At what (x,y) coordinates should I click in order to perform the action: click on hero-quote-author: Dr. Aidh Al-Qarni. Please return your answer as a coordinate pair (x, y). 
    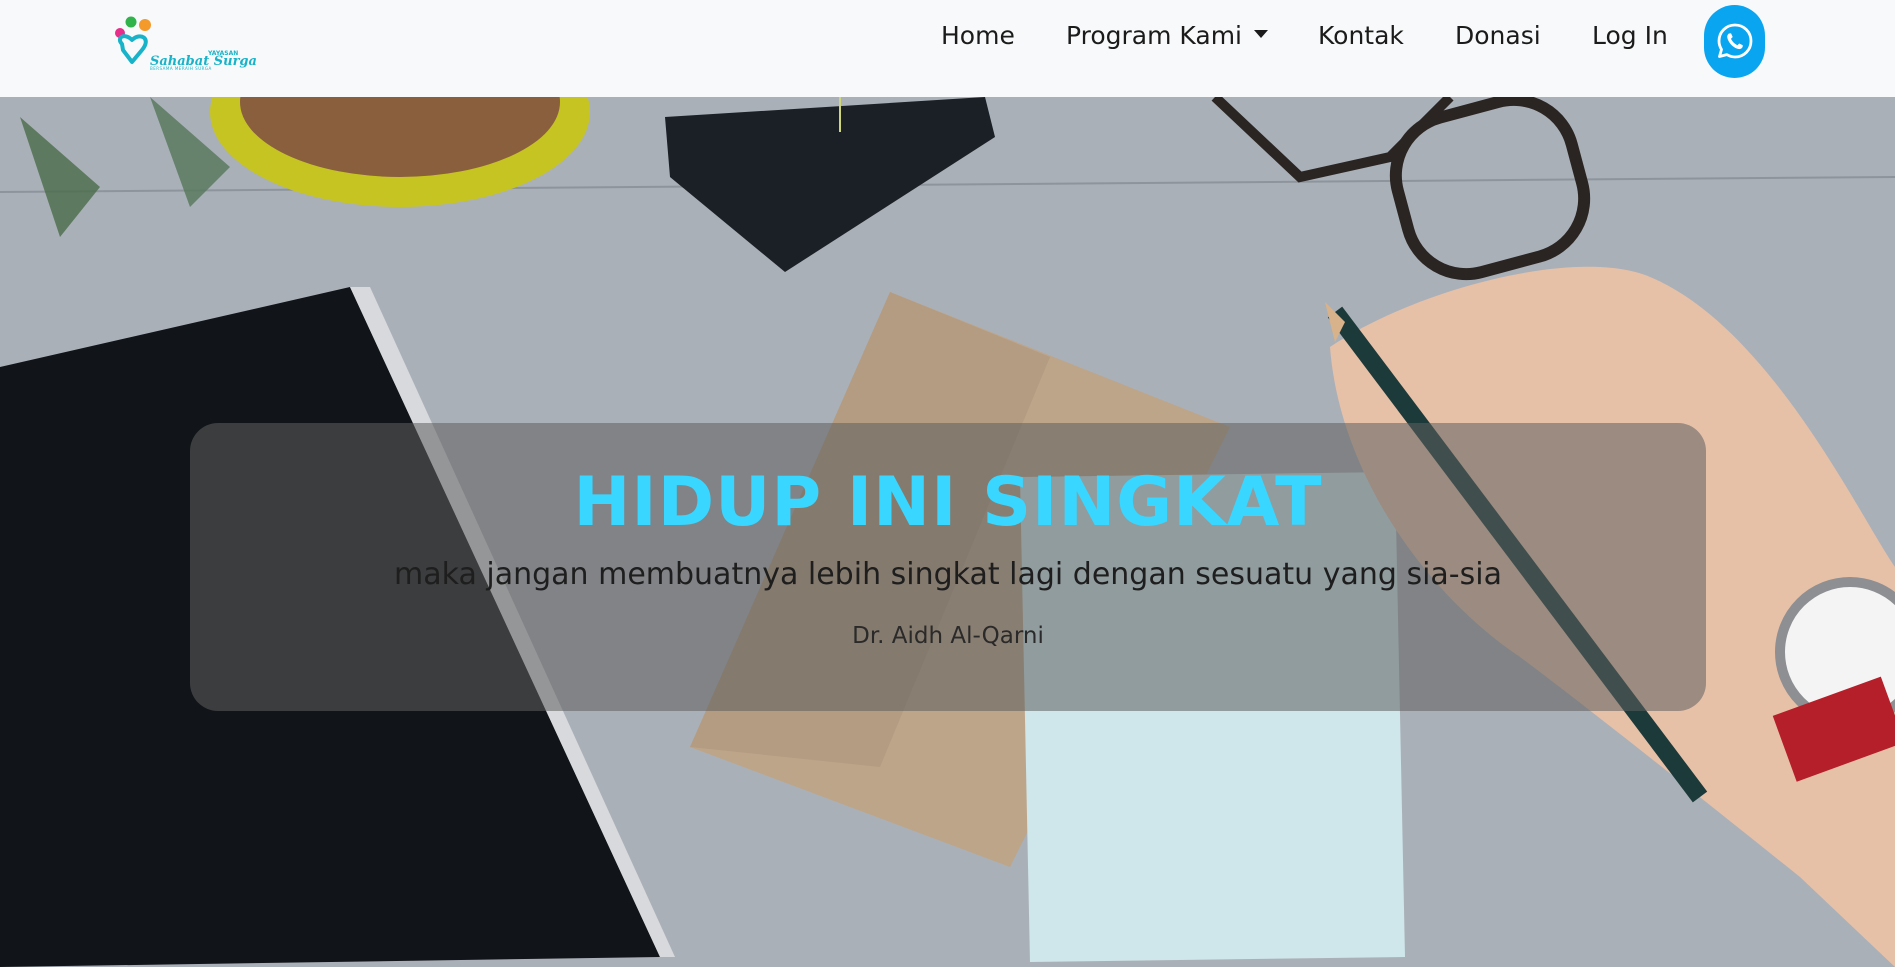
    Looking at the image, I should click on (948, 636).